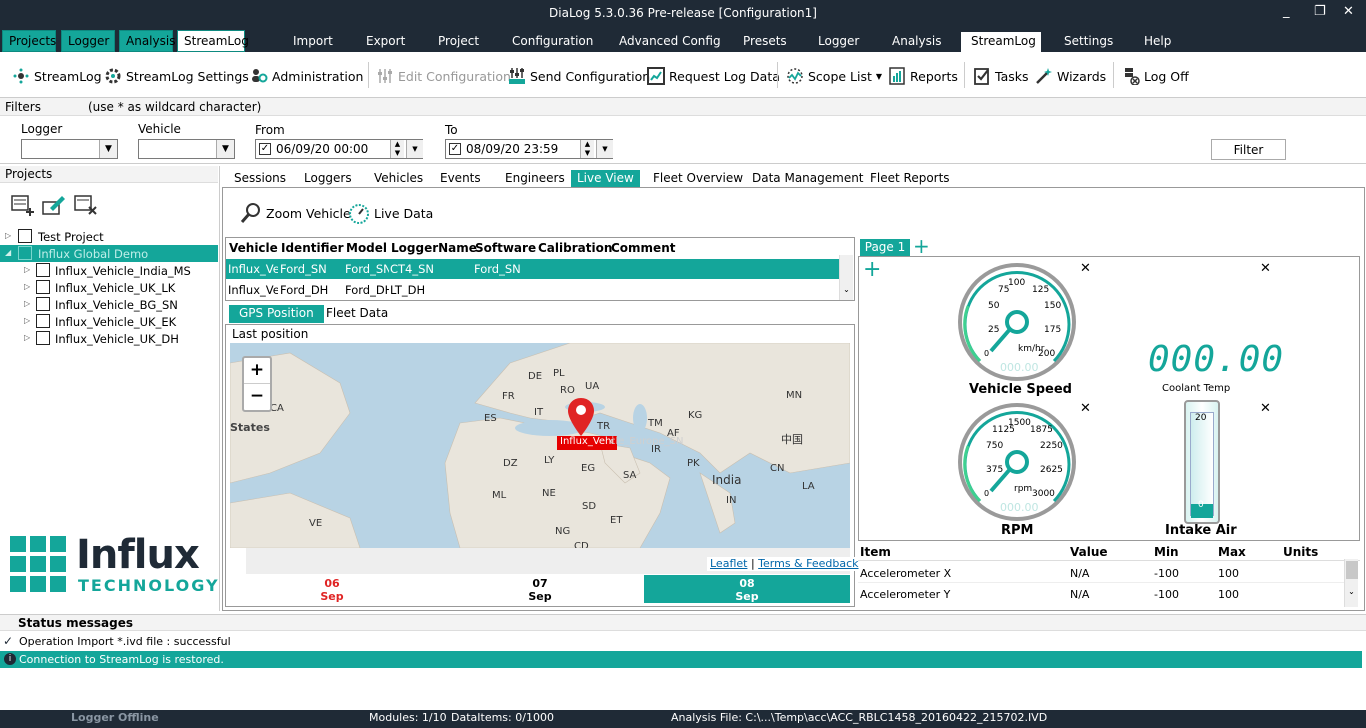 Image resolution: width=1366 pixels, height=728 pixels. Describe the element at coordinates (397, 149) in the screenshot. I see `from-spinner: ▲ ▼` at that location.